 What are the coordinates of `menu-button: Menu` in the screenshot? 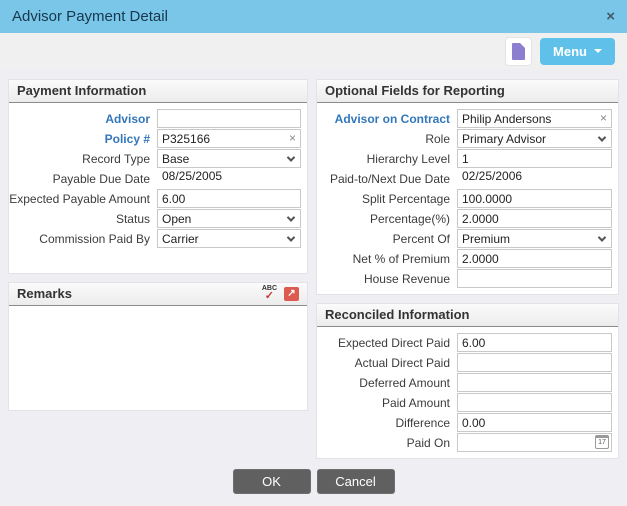 It's located at (577, 51).